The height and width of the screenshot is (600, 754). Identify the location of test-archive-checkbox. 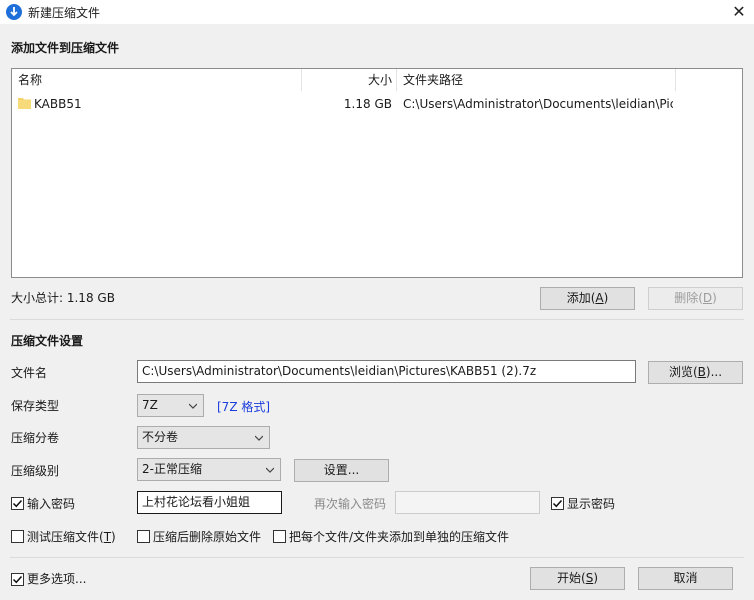
(17, 536).